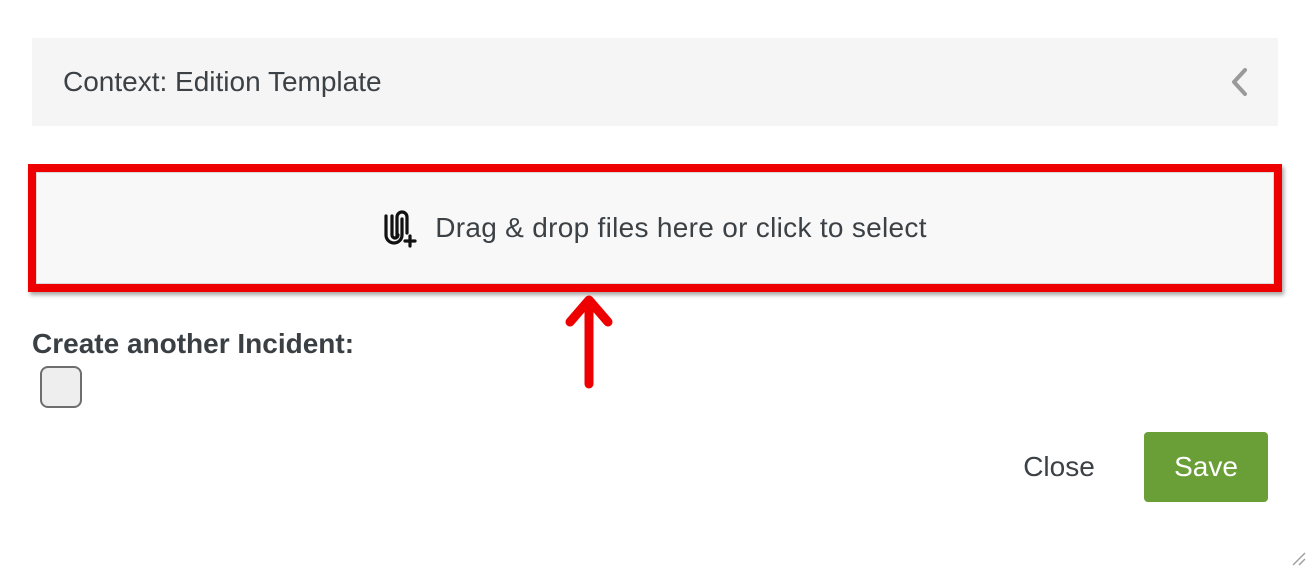 The height and width of the screenshot is (568, 1308). What do you see at coordinates (655, 82) in the screenshot?
I see `context-section-header: Context: Edition Template` at bounding box center [655, 82].